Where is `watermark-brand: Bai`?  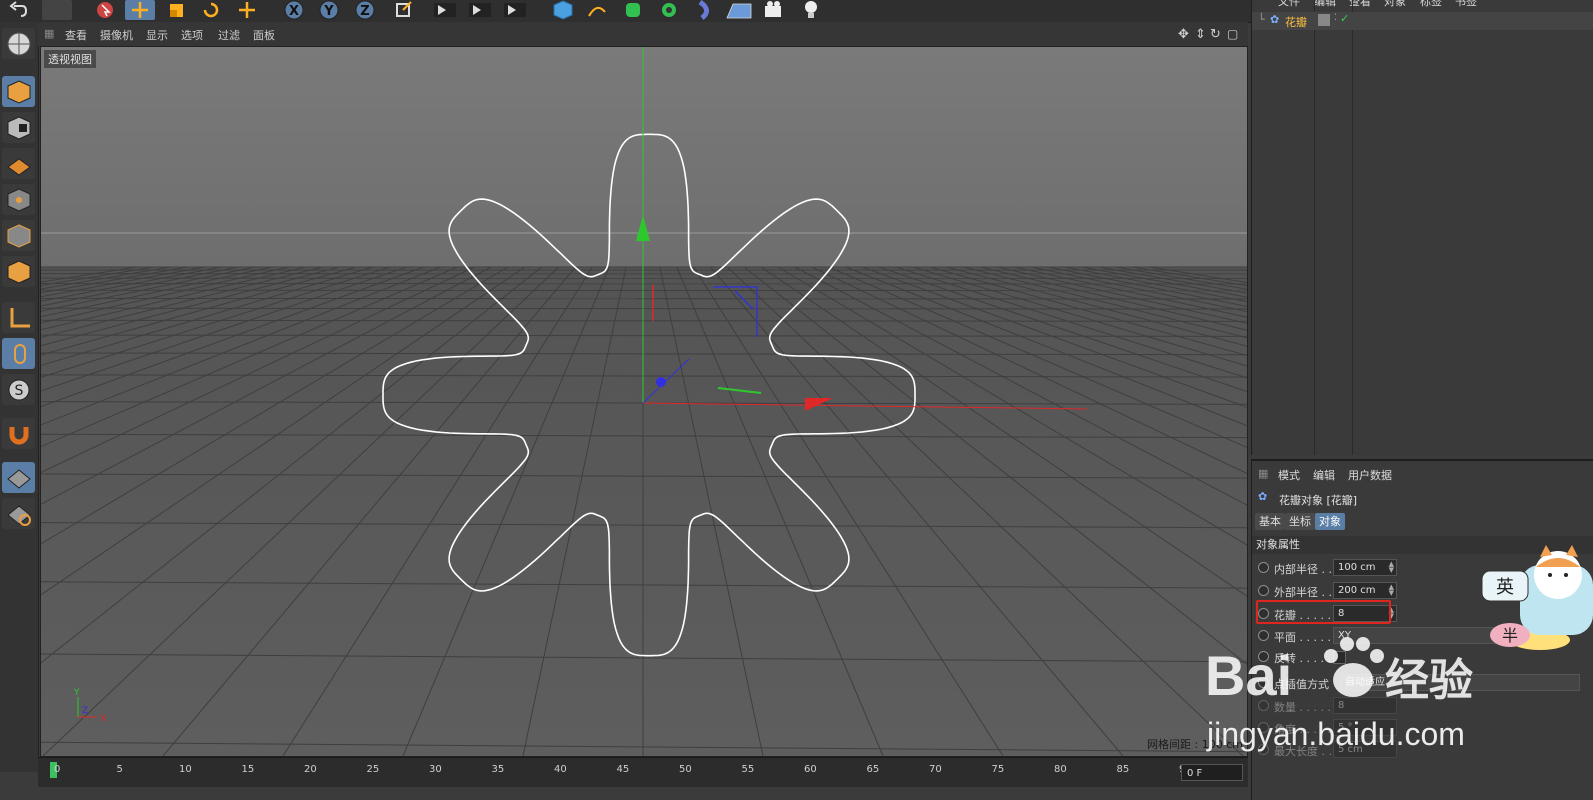
watermark-brand: Bai is located at coordinates (1248, 675).